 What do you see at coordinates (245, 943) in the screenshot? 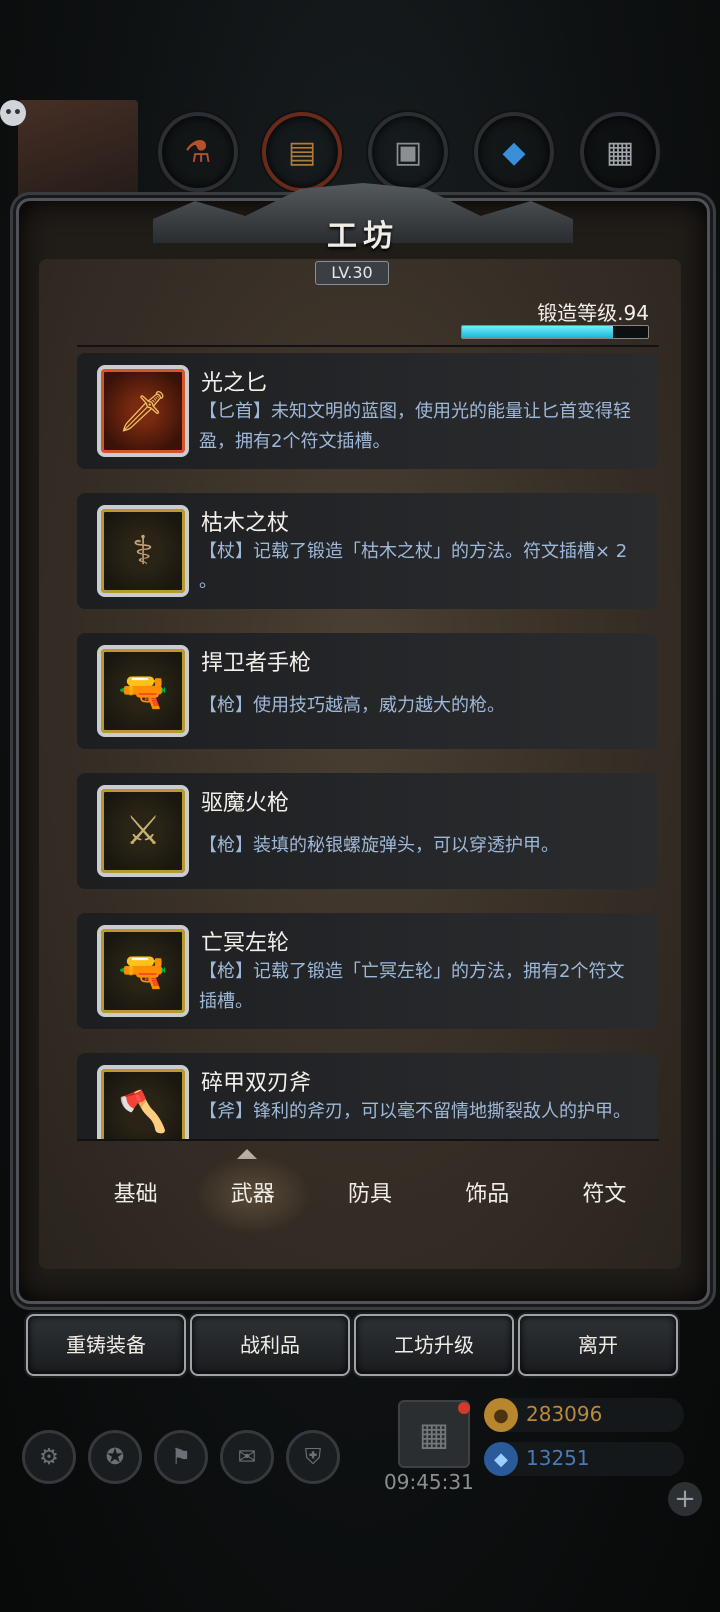
I see `item-name: 亡冥左轮` at bounding box center [245, 943].